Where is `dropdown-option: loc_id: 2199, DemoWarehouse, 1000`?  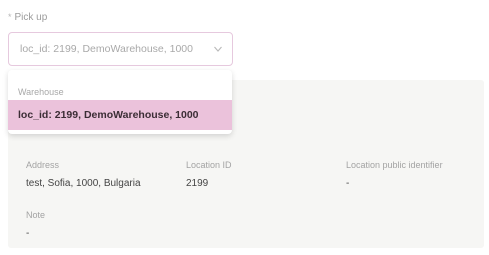
dropdown-option: loc_id: 2199, DemoWarehouse, 1000 is located at coordinates (120, 115).